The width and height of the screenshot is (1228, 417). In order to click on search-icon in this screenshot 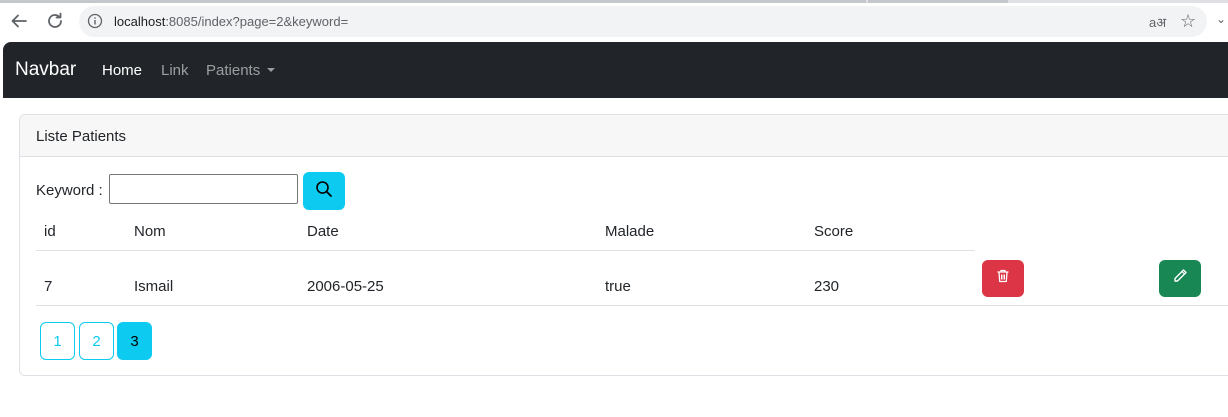, I will do `click(324, 191)`.